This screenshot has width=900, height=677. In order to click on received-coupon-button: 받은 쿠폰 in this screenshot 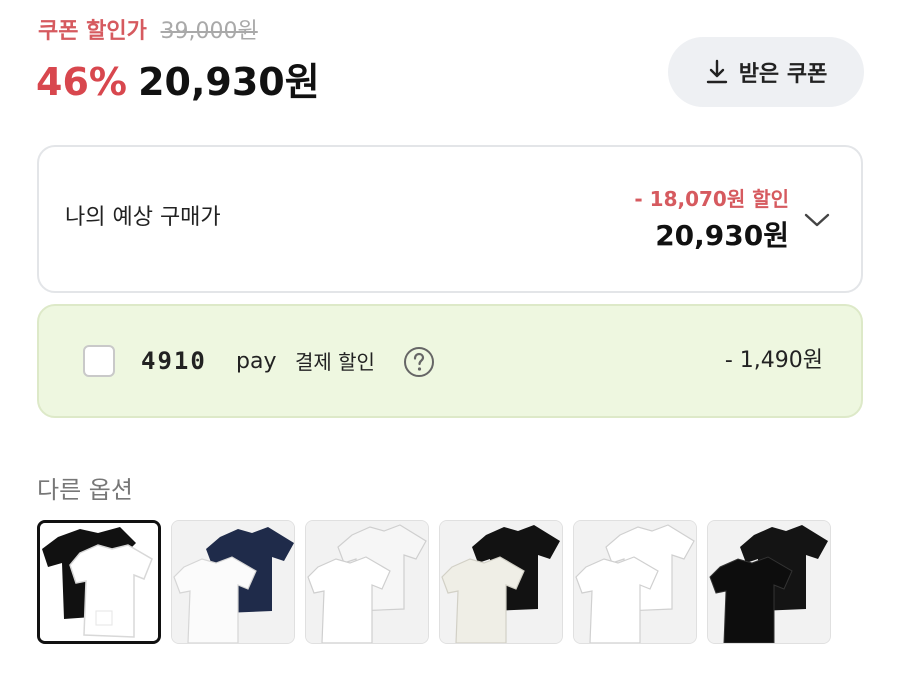, I will do `click(766, 72)`.